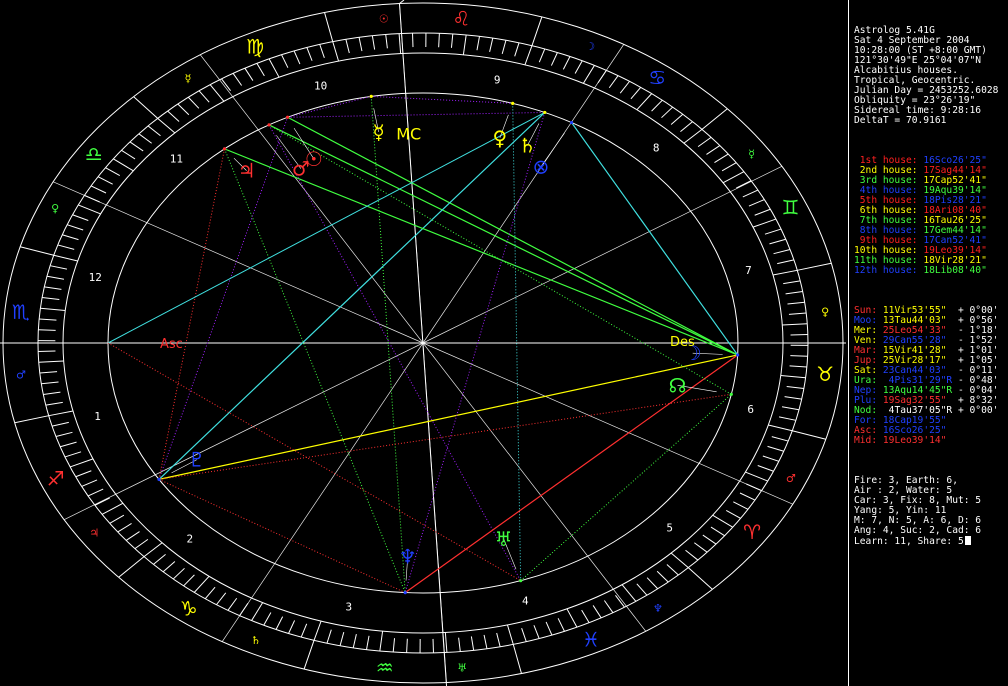  I want to click on house-number: 2, so click(189, 538).